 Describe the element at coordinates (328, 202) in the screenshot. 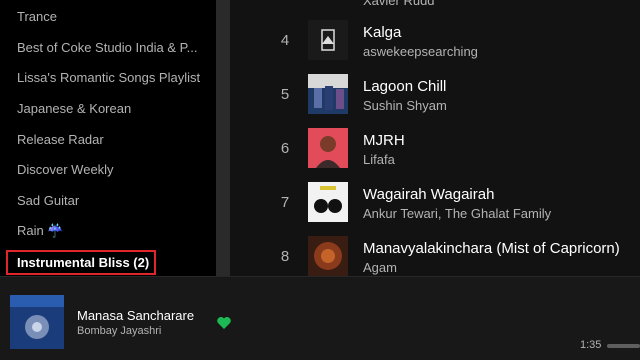

I see `wagairah-cover-icon` at that location.